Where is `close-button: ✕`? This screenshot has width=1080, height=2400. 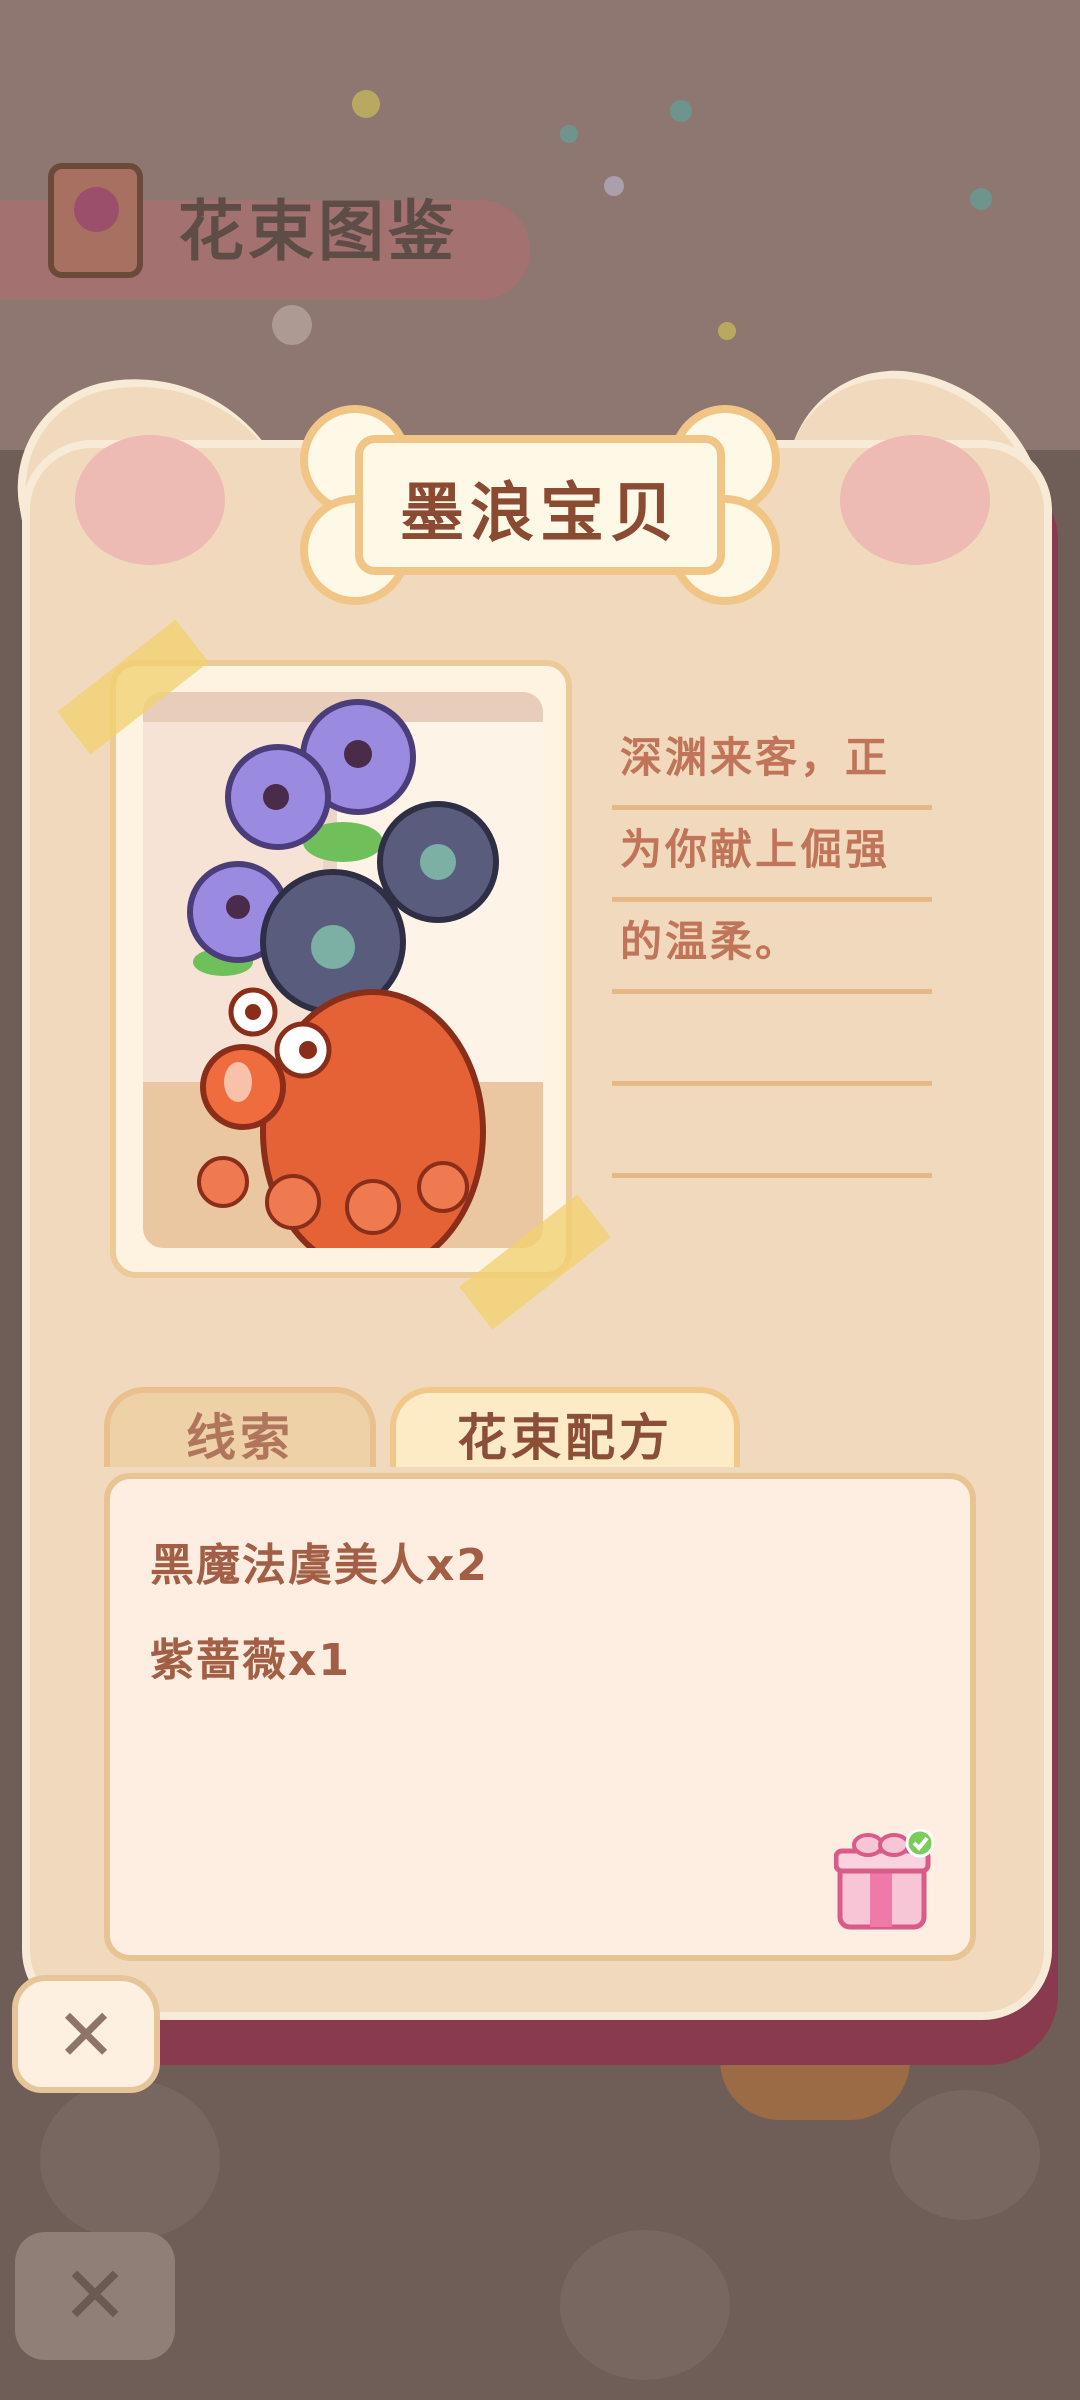
close-button: ✕ is located at coordinates (86, 2034).